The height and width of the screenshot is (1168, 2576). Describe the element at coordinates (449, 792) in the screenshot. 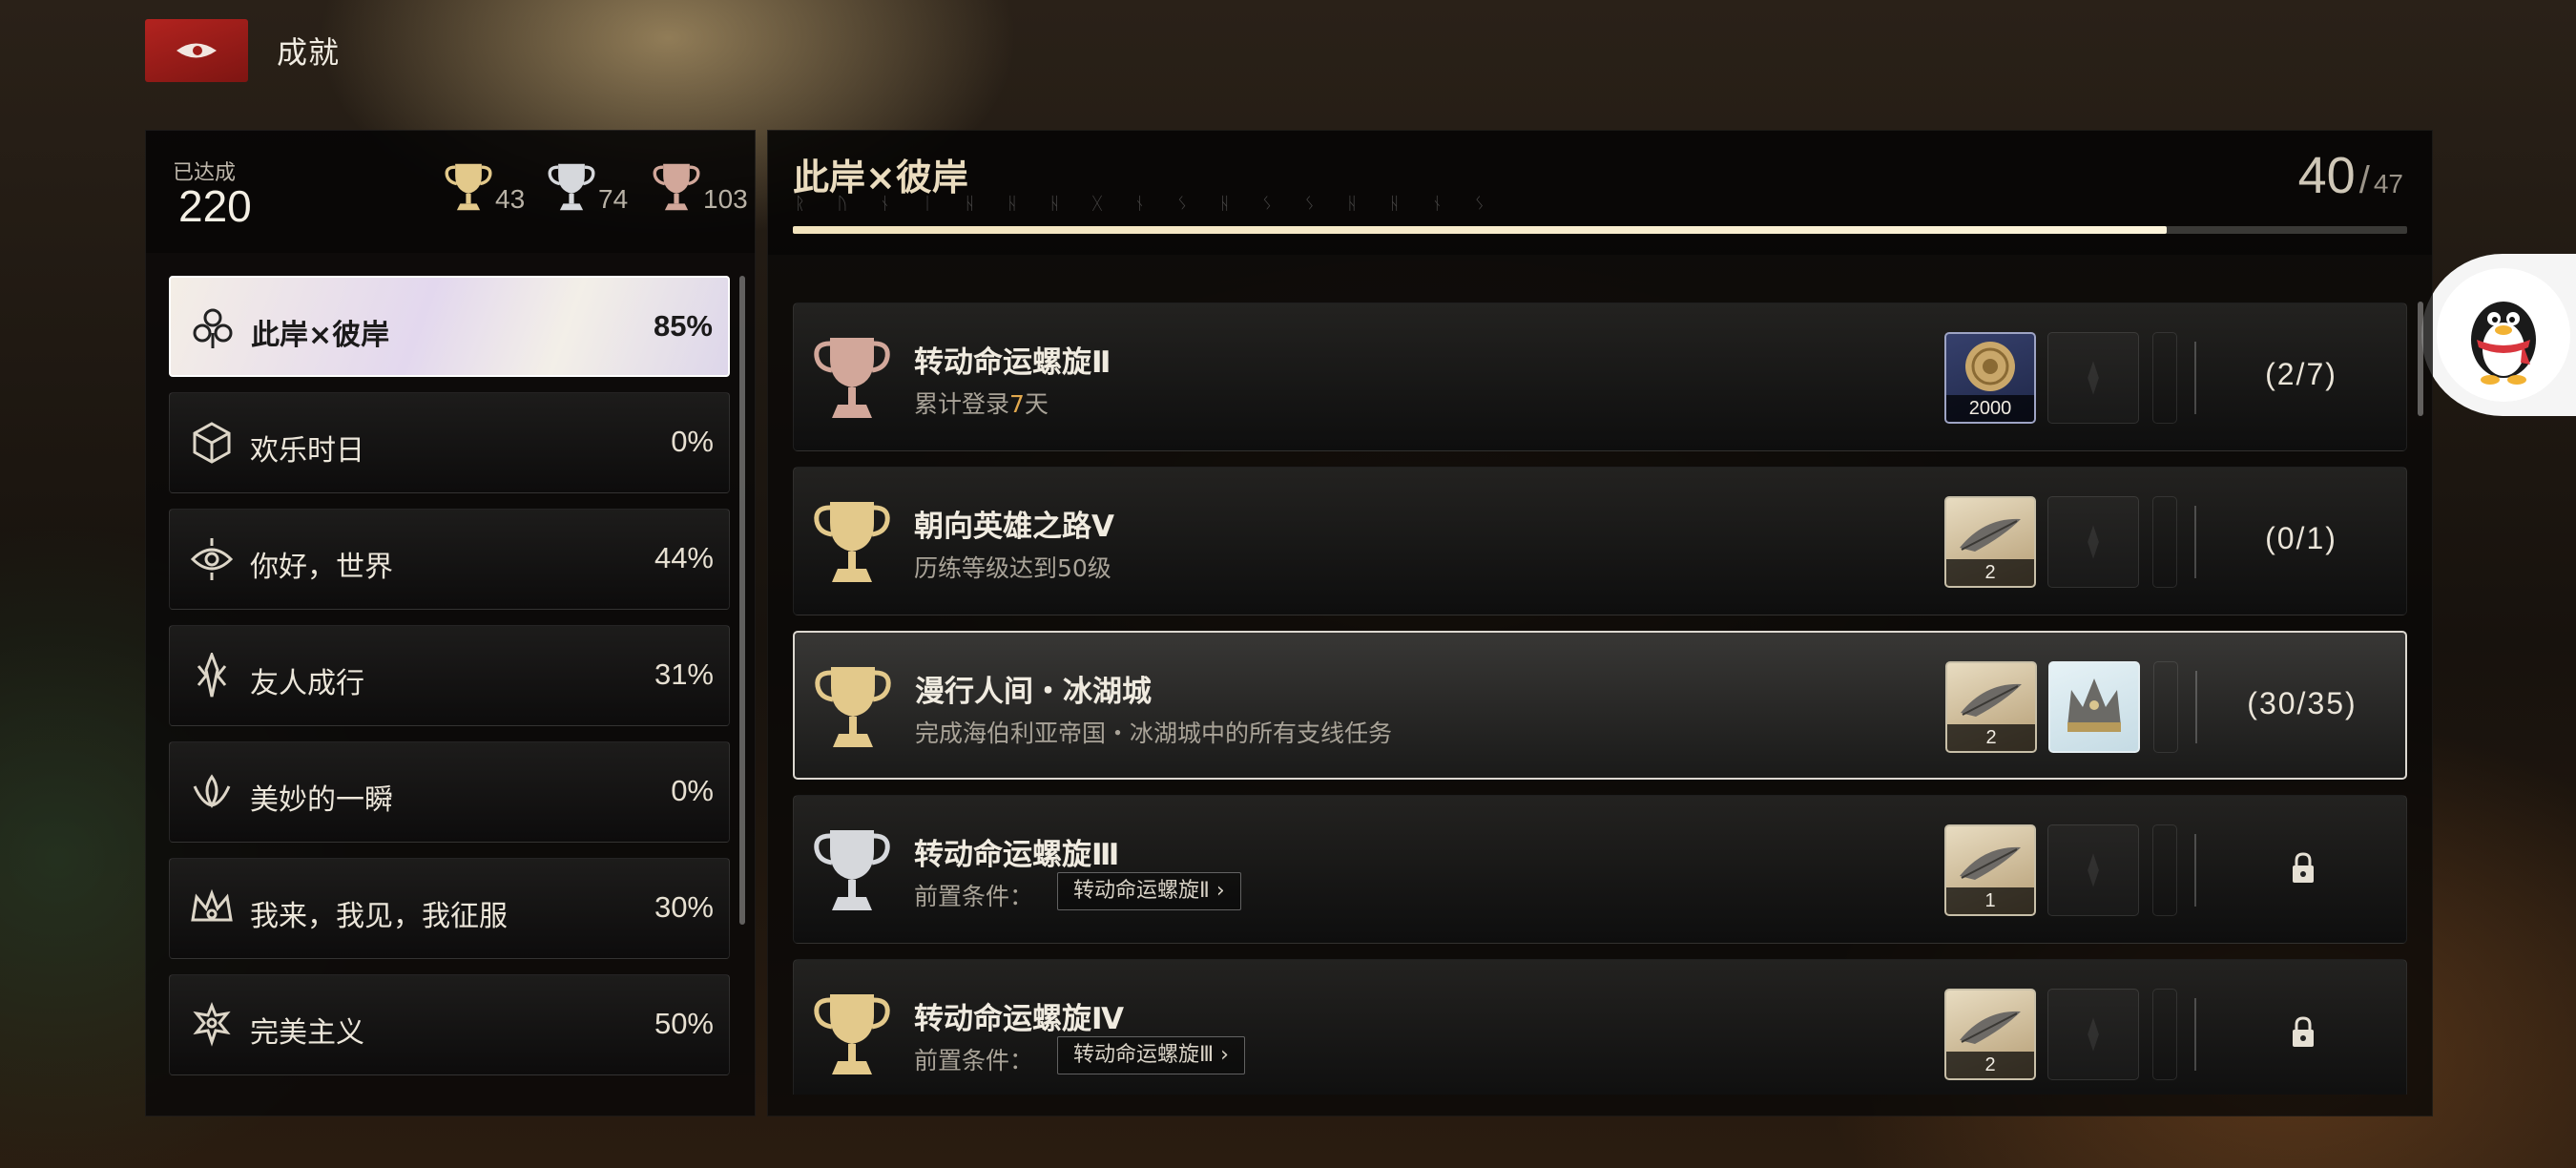

I see `category-item-5: 美妙的一瞬 0%` at that location.